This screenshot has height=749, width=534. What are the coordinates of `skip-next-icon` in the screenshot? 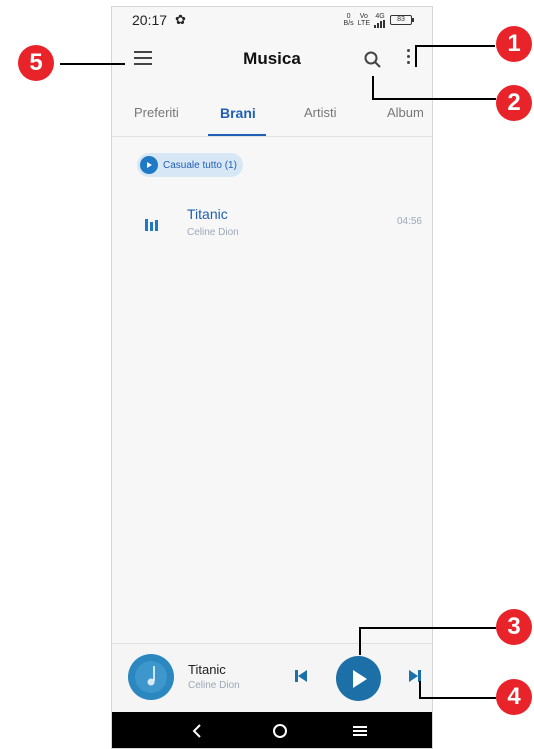 It's located at (415, 676).